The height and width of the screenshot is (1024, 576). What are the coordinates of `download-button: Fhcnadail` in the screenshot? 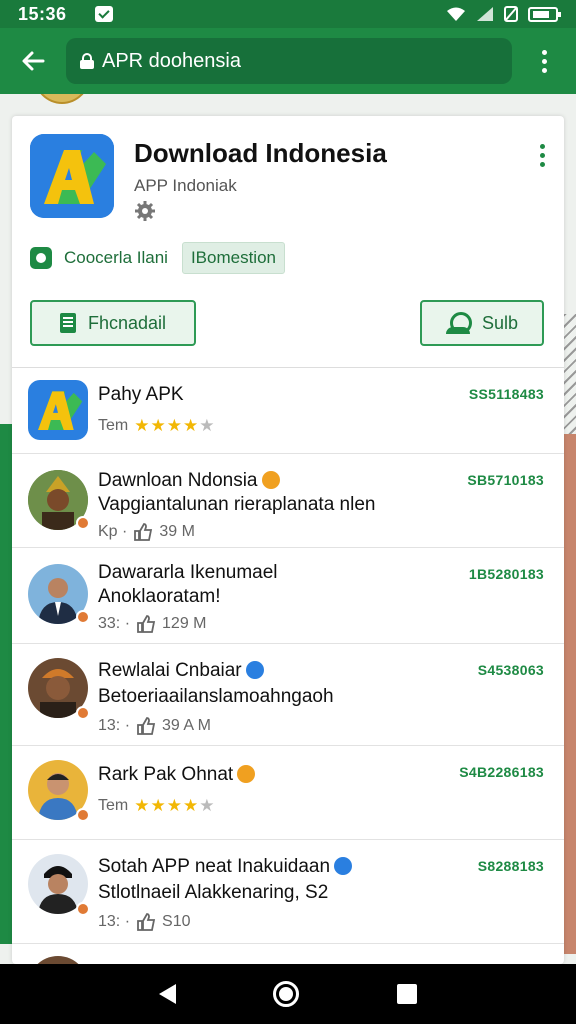 It's located at (113, 323).